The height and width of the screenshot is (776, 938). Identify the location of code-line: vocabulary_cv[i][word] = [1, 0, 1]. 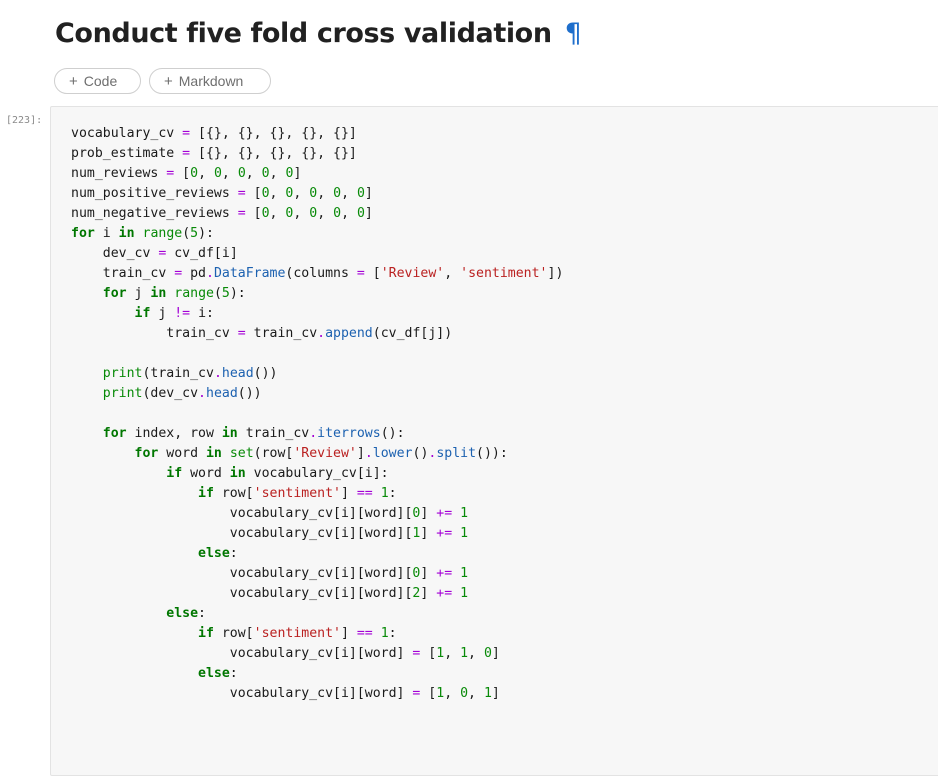
(317, 694).